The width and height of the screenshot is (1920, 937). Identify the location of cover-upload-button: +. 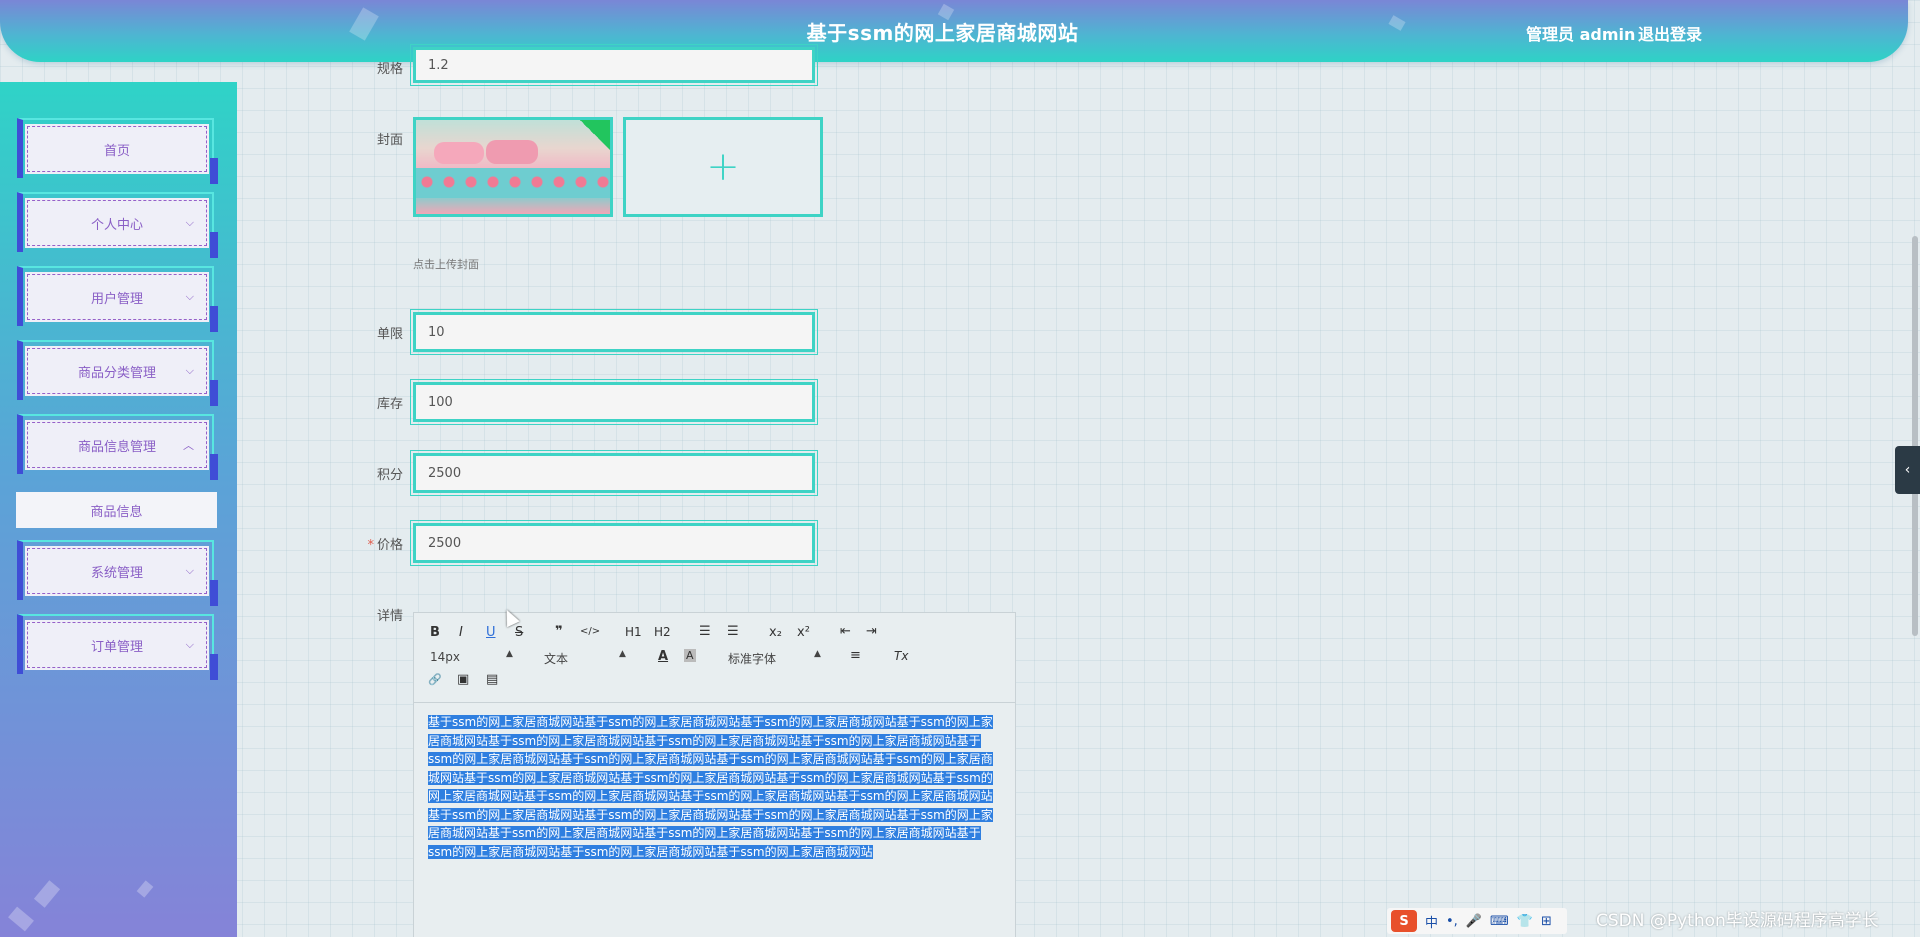
(723, 167).